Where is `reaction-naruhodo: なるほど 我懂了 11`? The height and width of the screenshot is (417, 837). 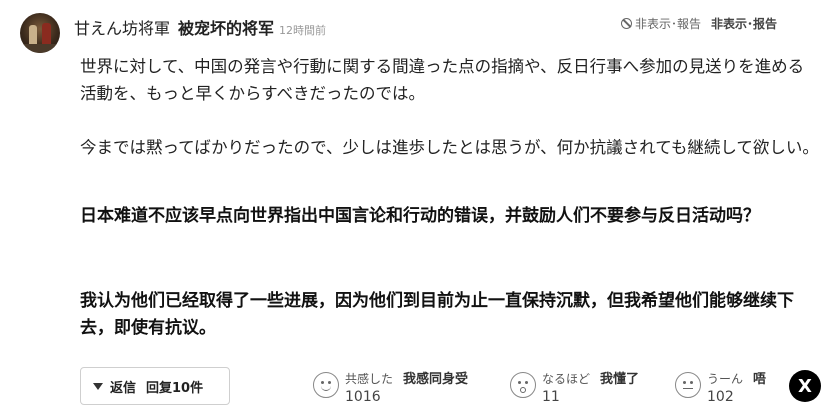
reaction-naruhodo: なるほど 我懂了 11 is located at coordinates (574, 386).